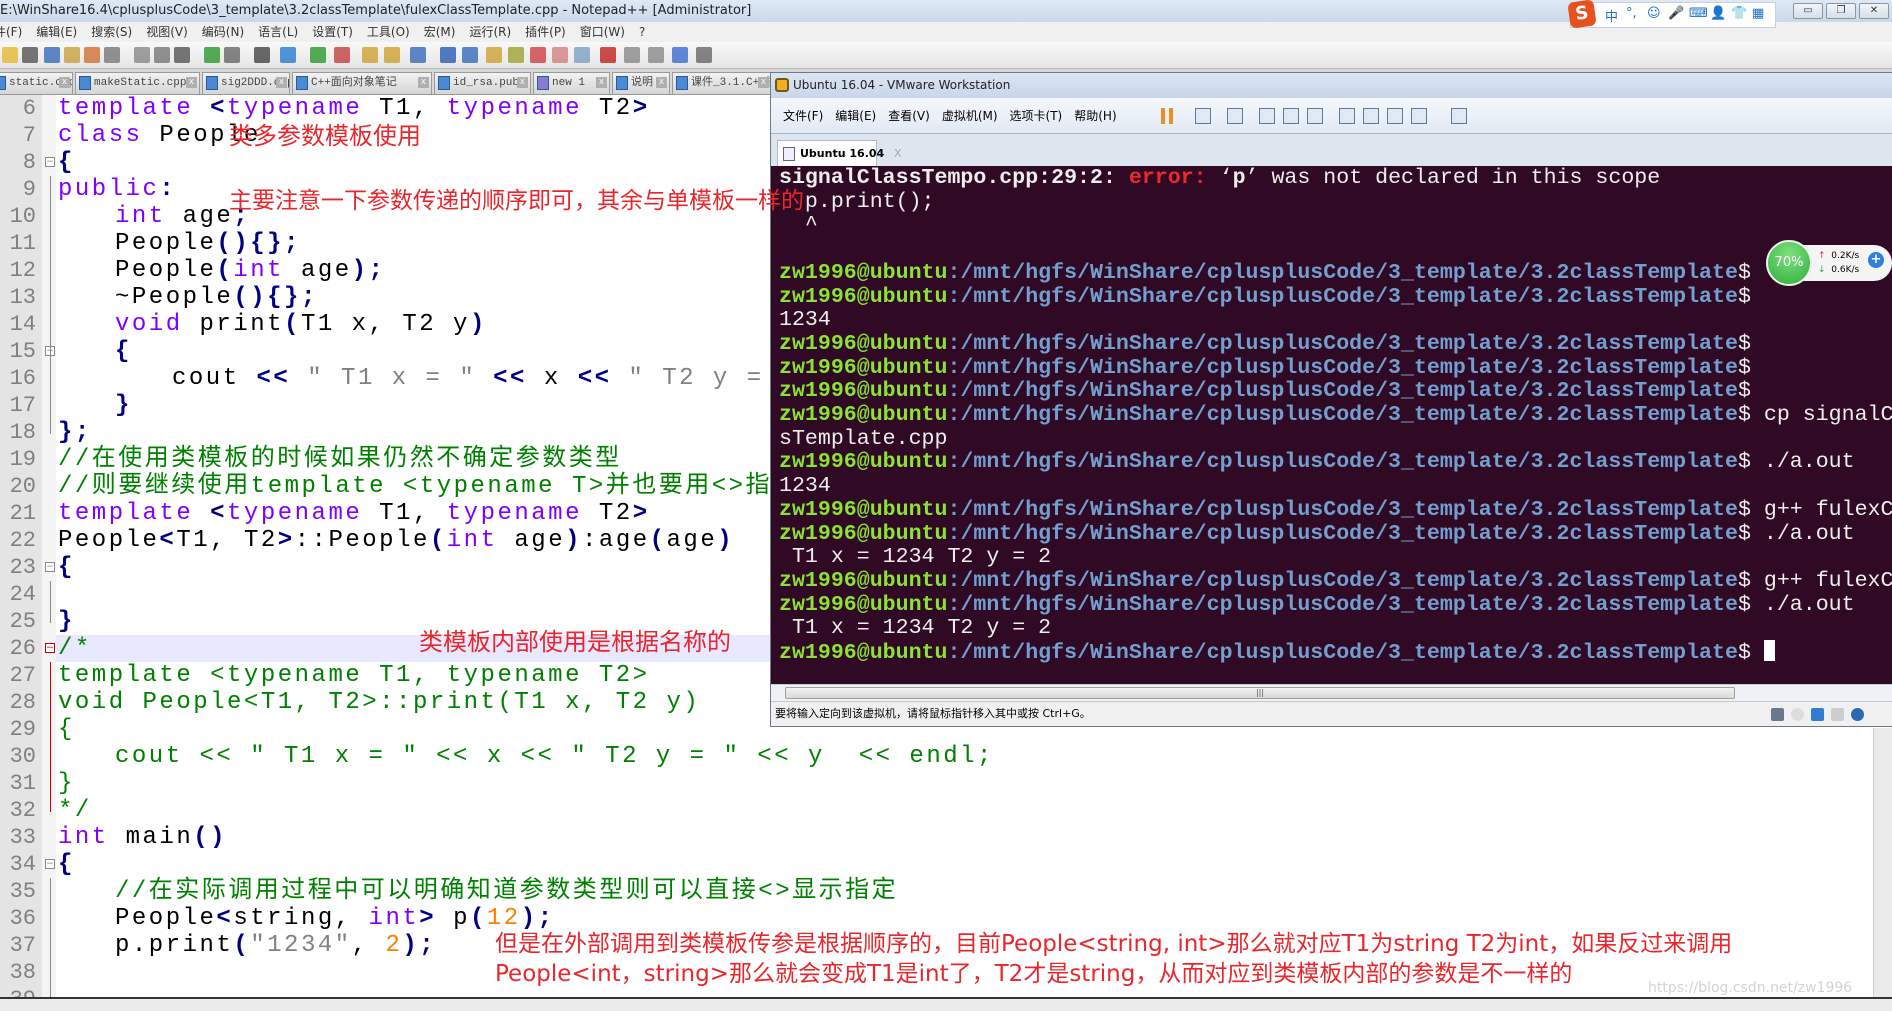 The image size is (1892, 1011). I want to click on code-line: }, so click(66, 783).